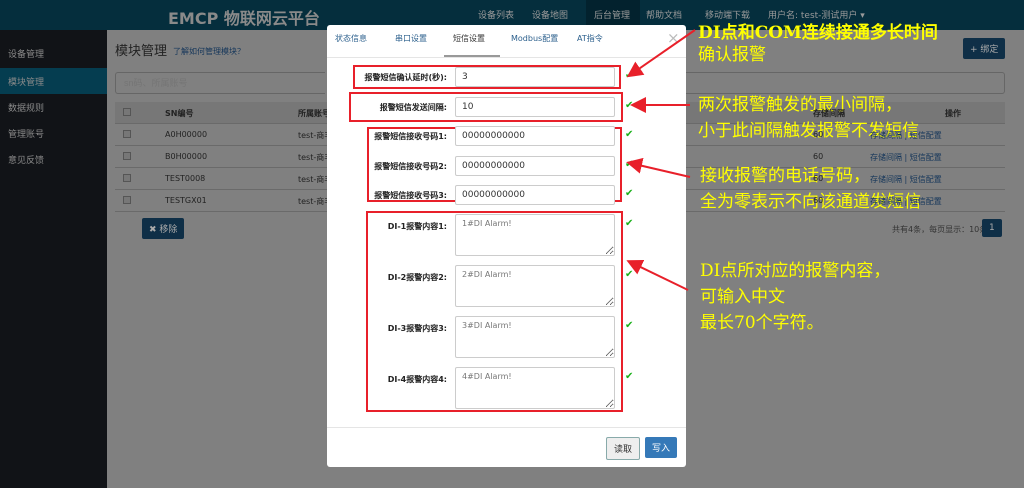 The image size is (1024, 488). I want to click on search-input, so click(220, 83).